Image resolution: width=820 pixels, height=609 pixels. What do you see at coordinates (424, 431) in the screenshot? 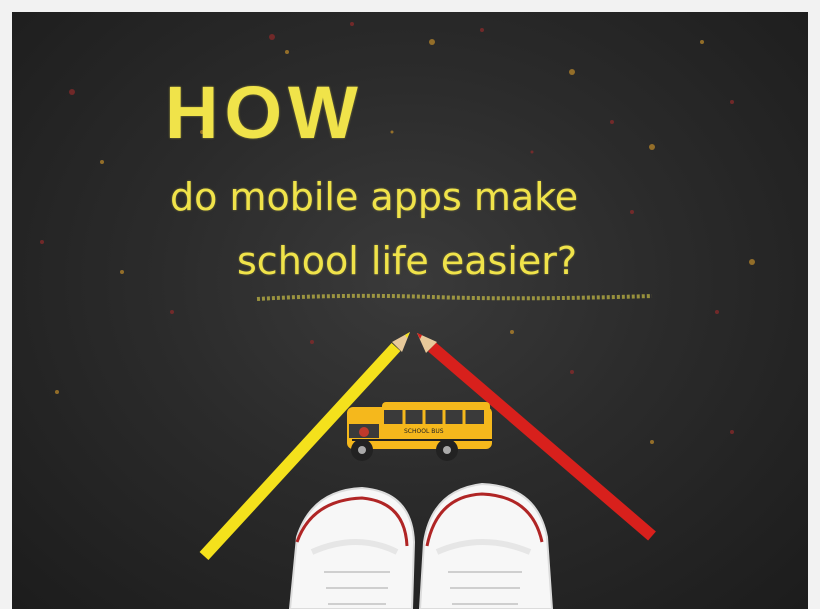
I see `bus-label: SCHOOL BUS` at bounding box center [424, 431].